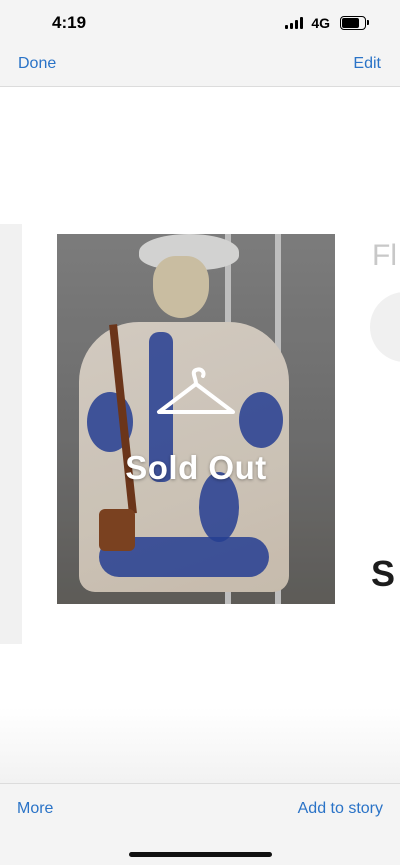 Image resolution: width=400 pixels, height=865 pixels. What do you see at coordinates (196, 390) in the screenshot?
I see `hanger-icon` at bounding box center [196, 390].